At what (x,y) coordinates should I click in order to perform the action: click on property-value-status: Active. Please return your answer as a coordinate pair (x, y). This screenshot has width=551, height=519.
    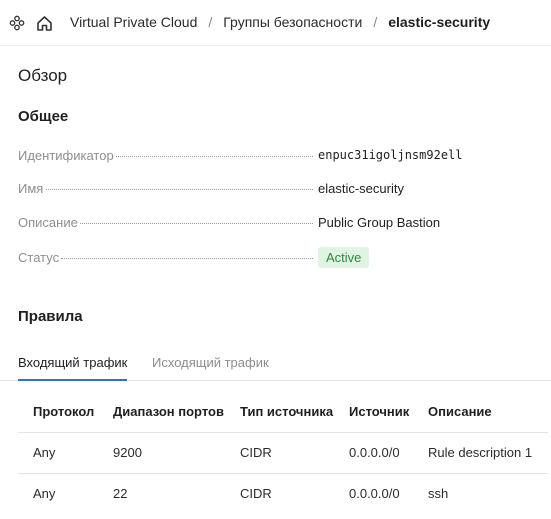
    Looking at the image, I should click on (344, 257).